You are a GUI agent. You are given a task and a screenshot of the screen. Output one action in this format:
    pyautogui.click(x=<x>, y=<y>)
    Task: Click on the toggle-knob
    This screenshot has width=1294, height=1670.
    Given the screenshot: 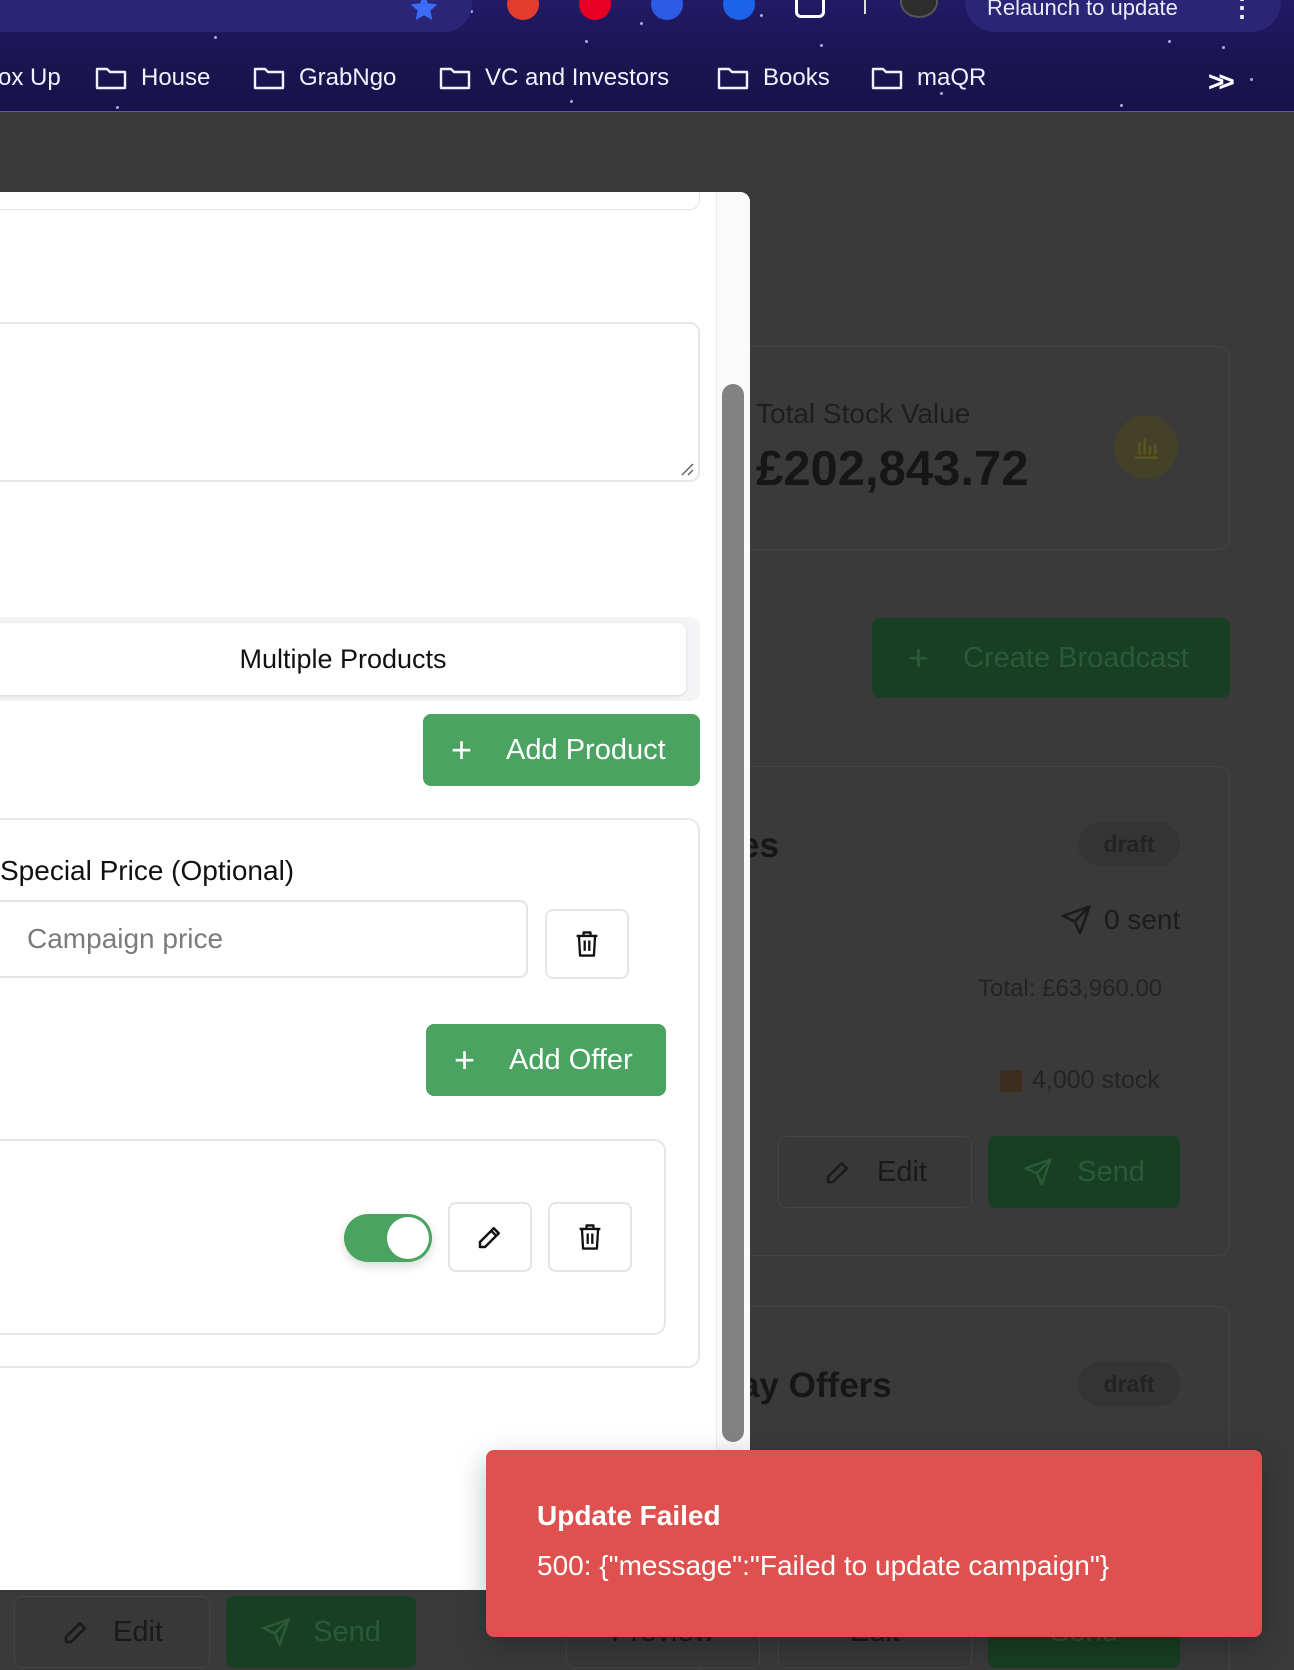 What is the action you would take?
    pyautogui.click(x=408, y=1238)
    